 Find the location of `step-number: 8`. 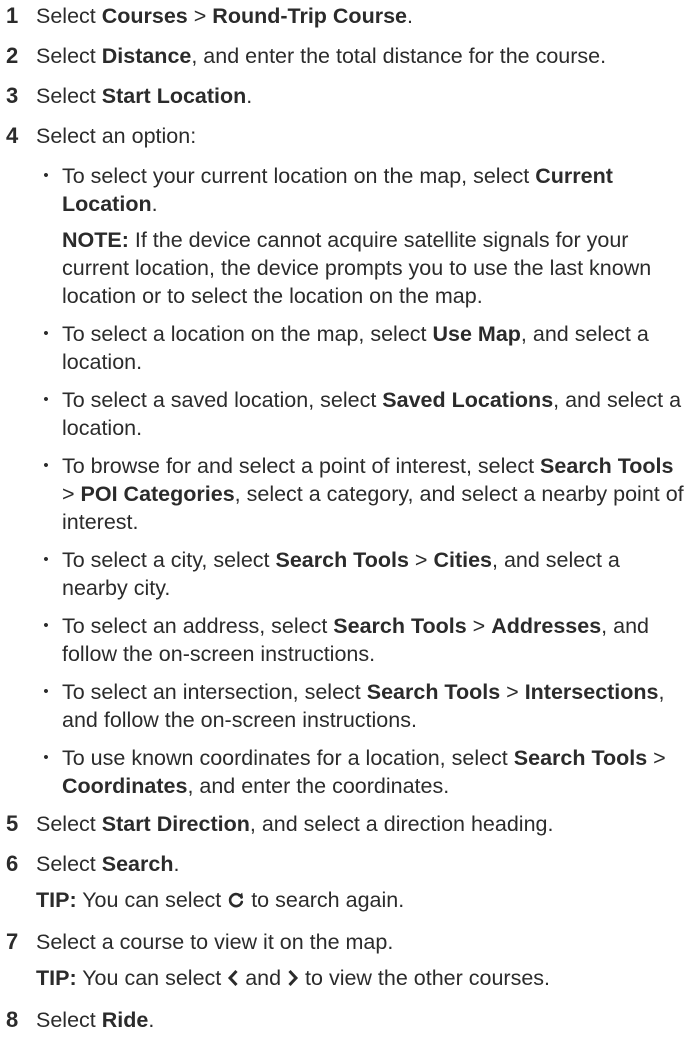

step-number: 8 is located at coordinates (12, 1019).